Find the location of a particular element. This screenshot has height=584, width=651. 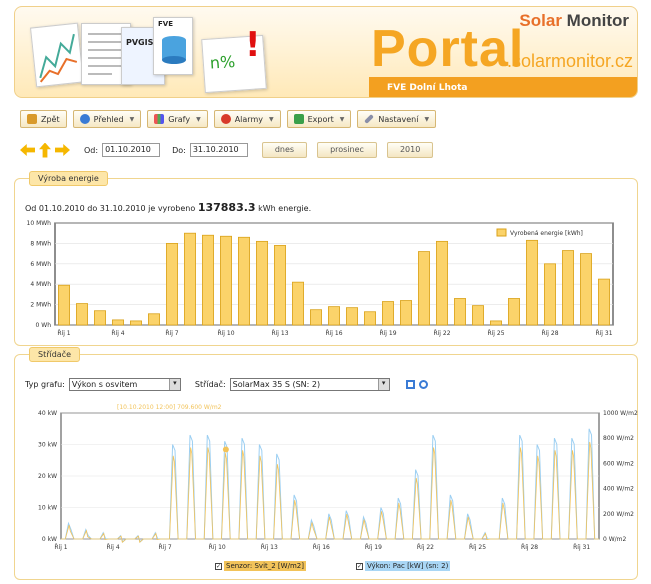

month-button: prosinec is located at coordinates (347, 150).